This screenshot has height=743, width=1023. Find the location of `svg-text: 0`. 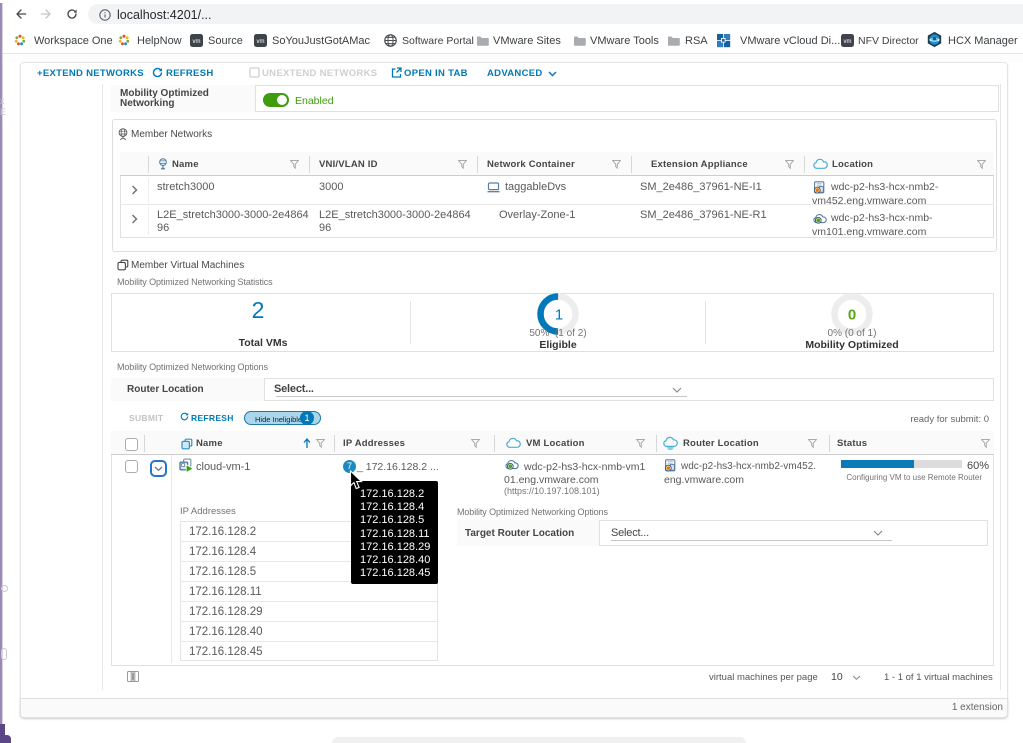

svg-text: 0 is located at coordinates (852, 315).